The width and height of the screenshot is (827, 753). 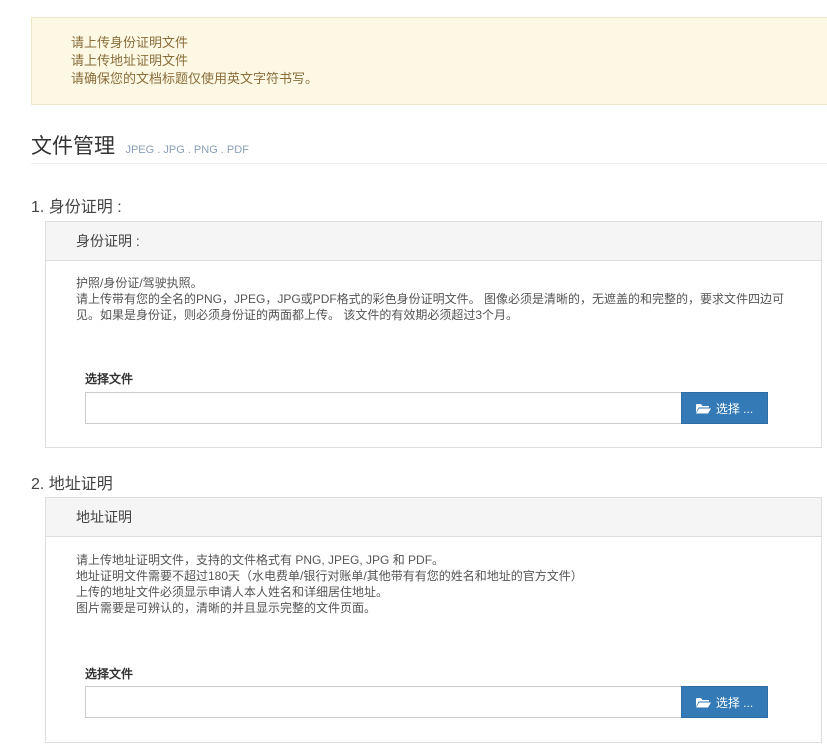 I want to click on page-title-text: 文件管理, so click(x=73, y=146).